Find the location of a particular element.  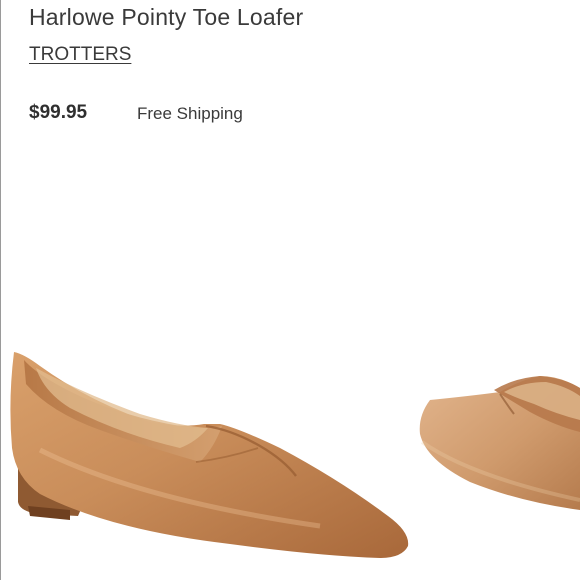

brand-link: TROTTERS is located at coordinates (80, 55).